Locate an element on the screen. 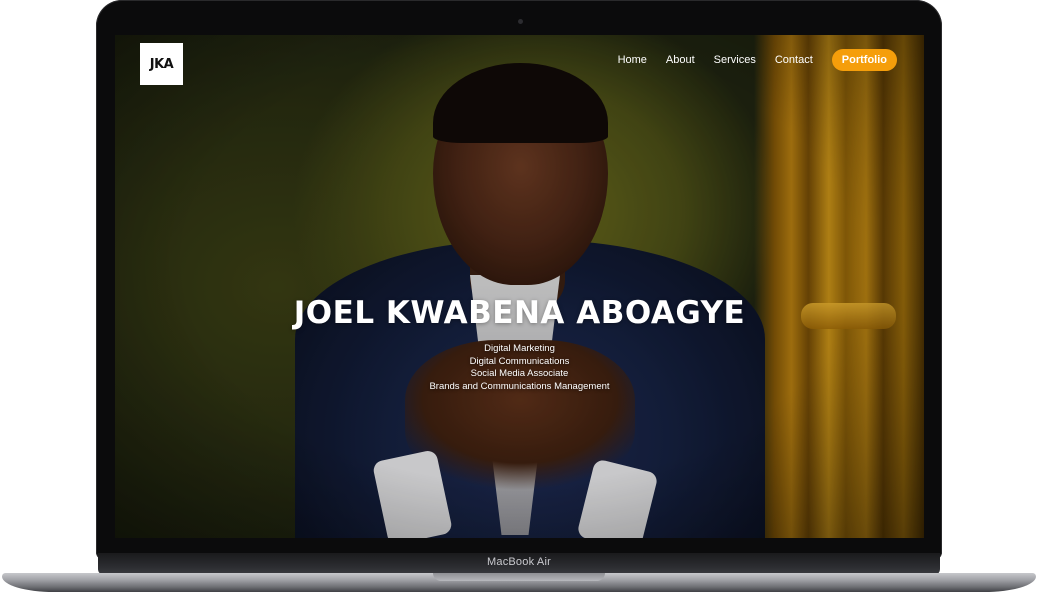 The width and height of the screenshot is (1038, 596). logo-text: JKA is located at coordinates (161, 64).